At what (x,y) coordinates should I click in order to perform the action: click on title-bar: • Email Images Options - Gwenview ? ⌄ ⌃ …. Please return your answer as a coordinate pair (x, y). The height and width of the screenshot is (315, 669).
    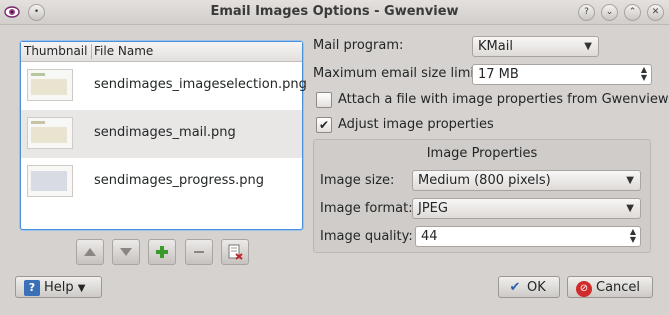
    Looking at the image, I should click on (334, 12).